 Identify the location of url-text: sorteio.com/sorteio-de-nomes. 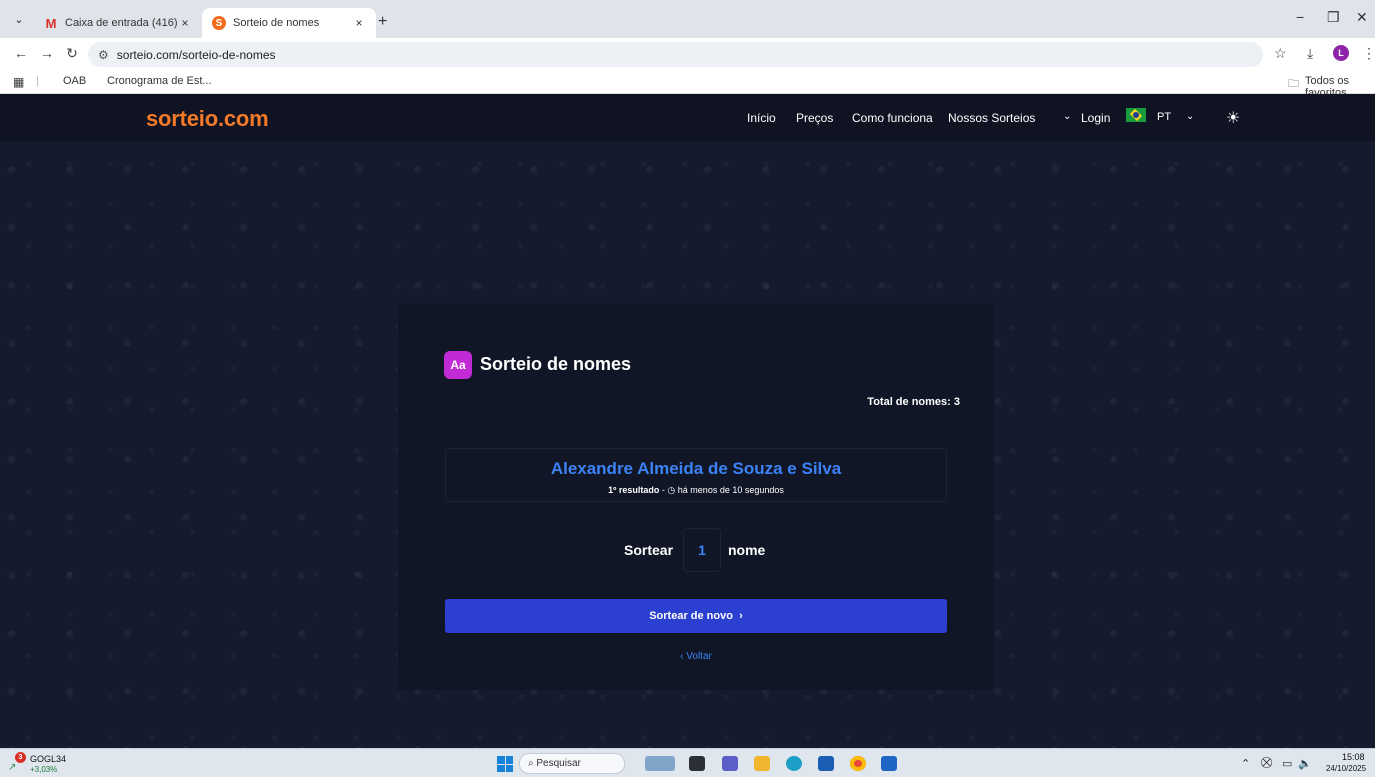
(196, 54).